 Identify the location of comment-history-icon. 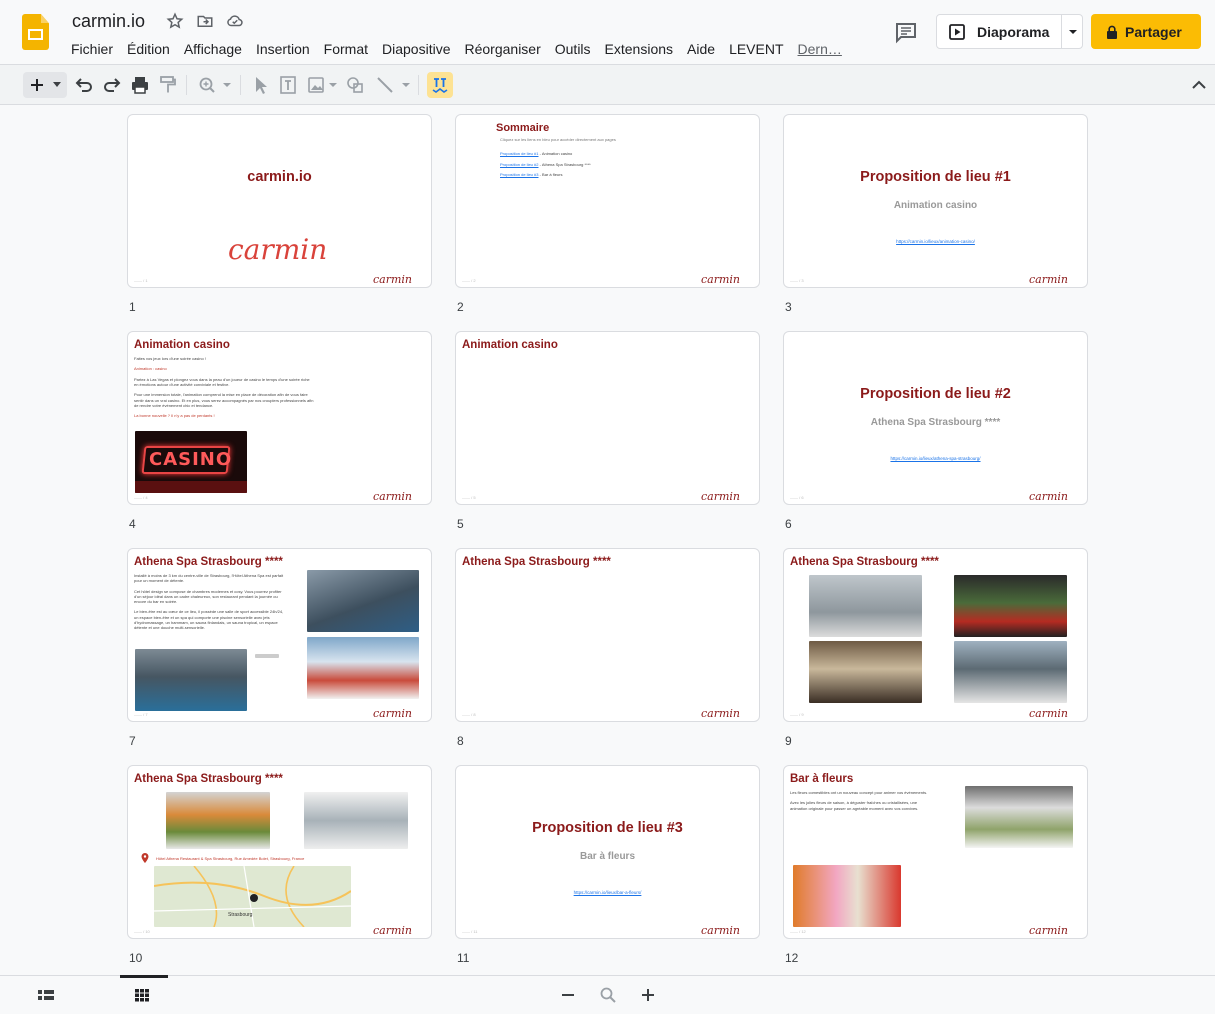
(906, 32).